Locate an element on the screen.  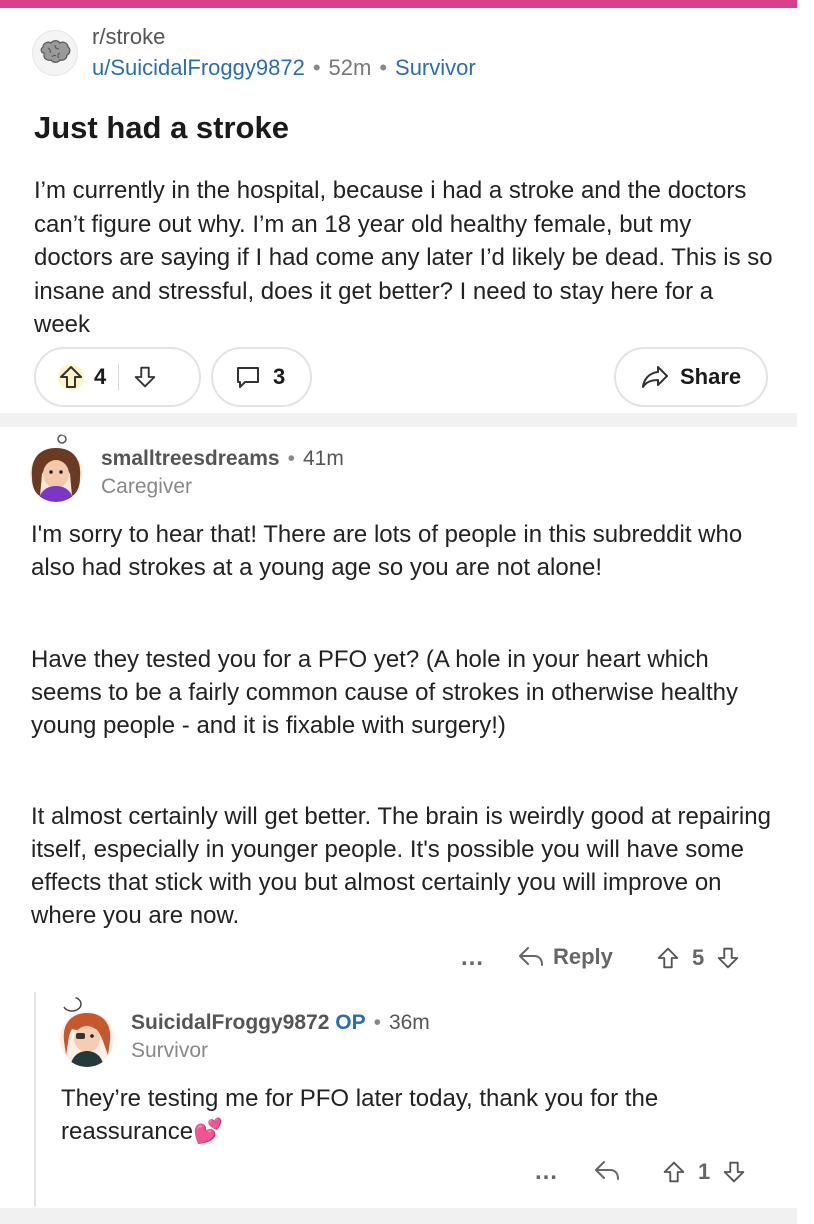
comment-author: smalltreesdreams is located at coordinates (190, 458).